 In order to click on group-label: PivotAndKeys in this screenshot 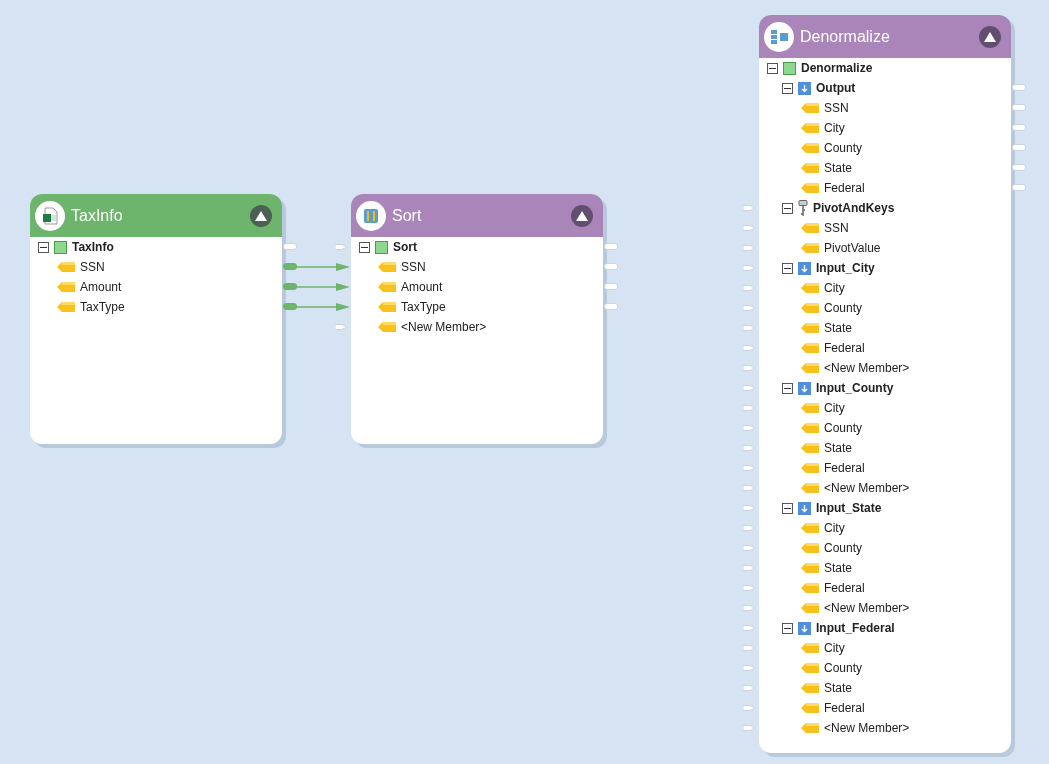, I will do `click(854, 208)`.